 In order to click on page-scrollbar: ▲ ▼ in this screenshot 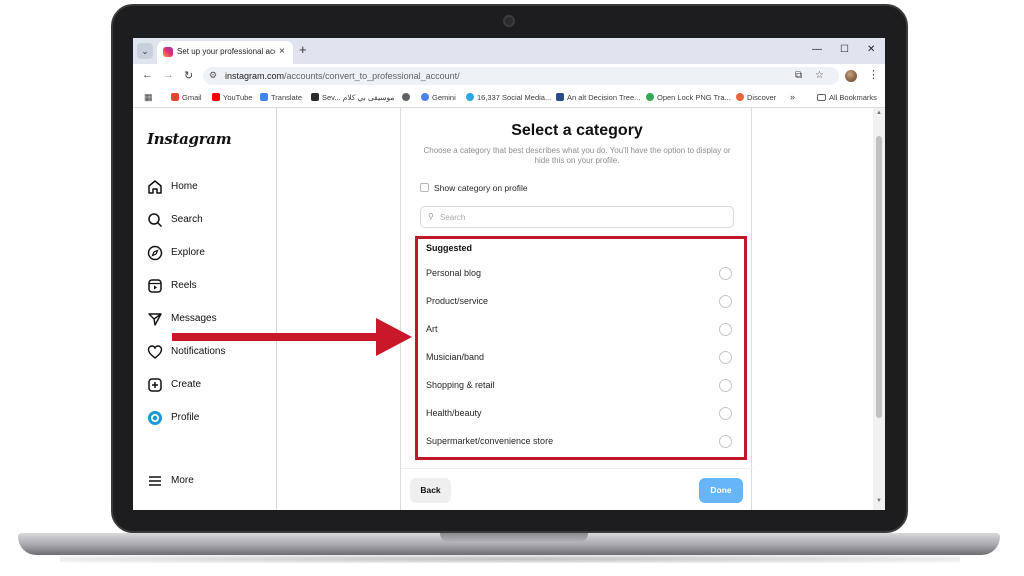, I will do `click(879, 309)`.